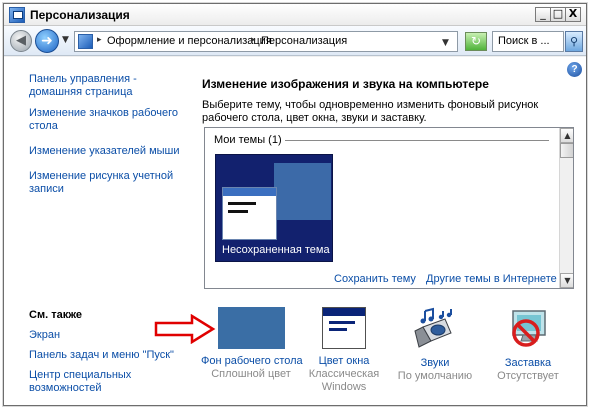 The width and height of the screenshot is (591, 410). What do you see at coordinates (344, 380) in the screenshot?
I see `window-color-value: Классическая Windows` at bounding box center [344, 380].